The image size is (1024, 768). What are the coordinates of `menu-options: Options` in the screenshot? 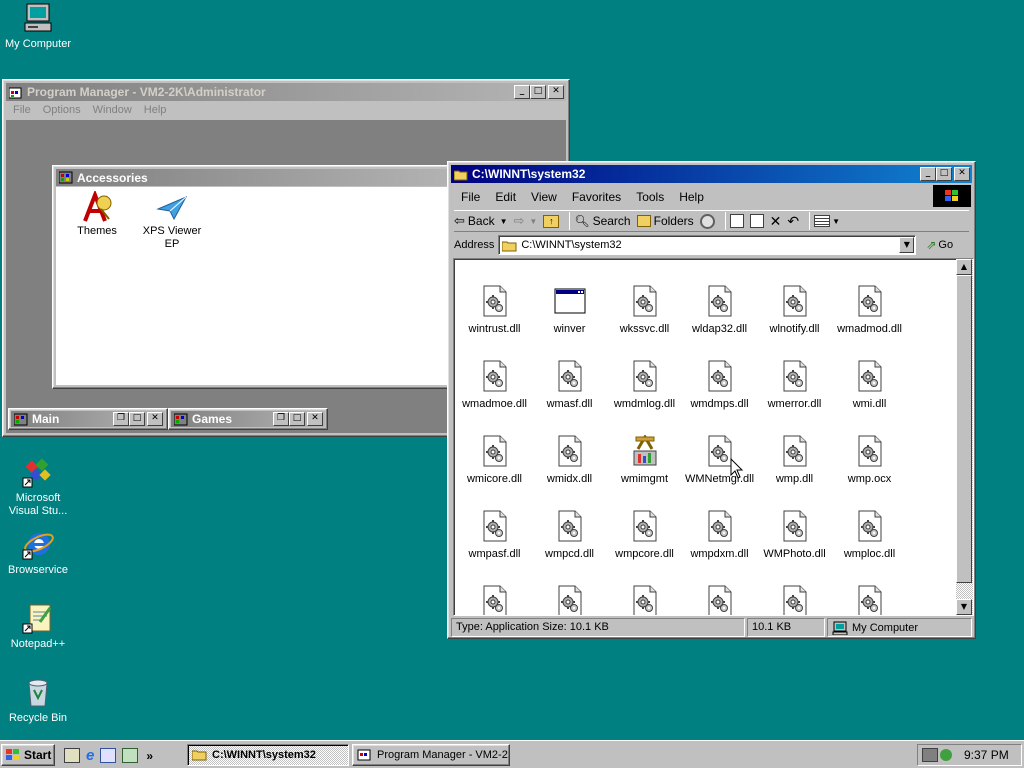 It's located at (62, 110).